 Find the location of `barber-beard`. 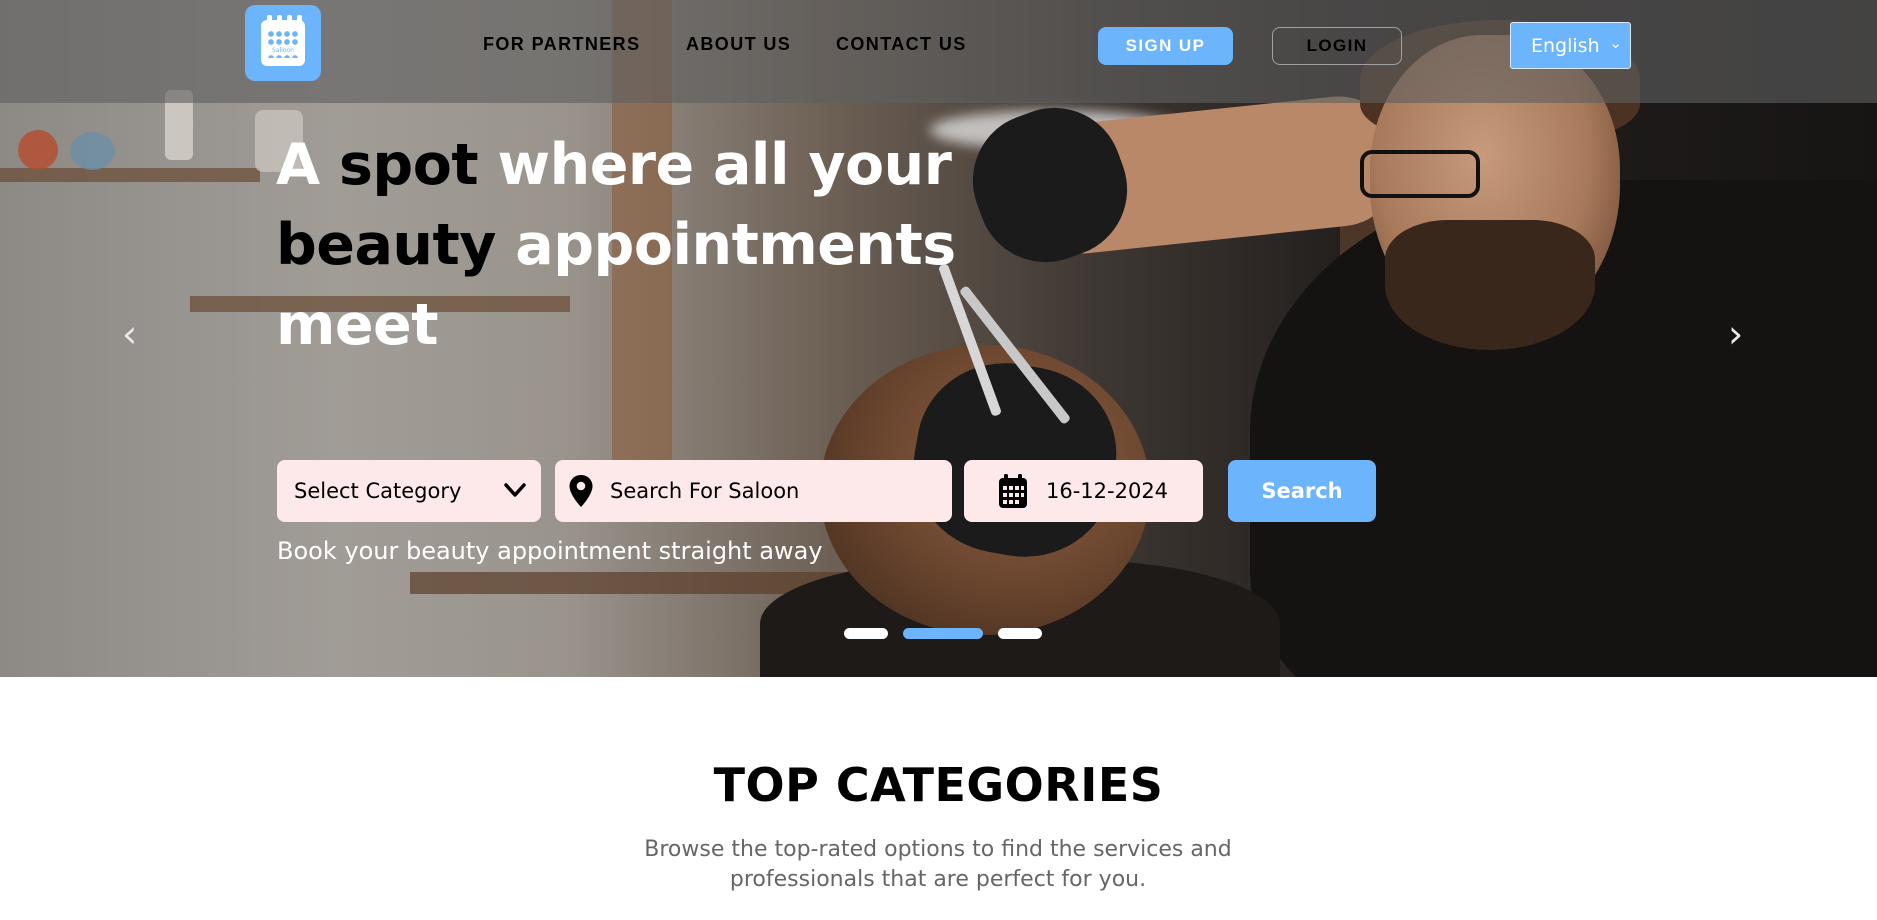

barber-beard is located at coordinates (1490, 285).